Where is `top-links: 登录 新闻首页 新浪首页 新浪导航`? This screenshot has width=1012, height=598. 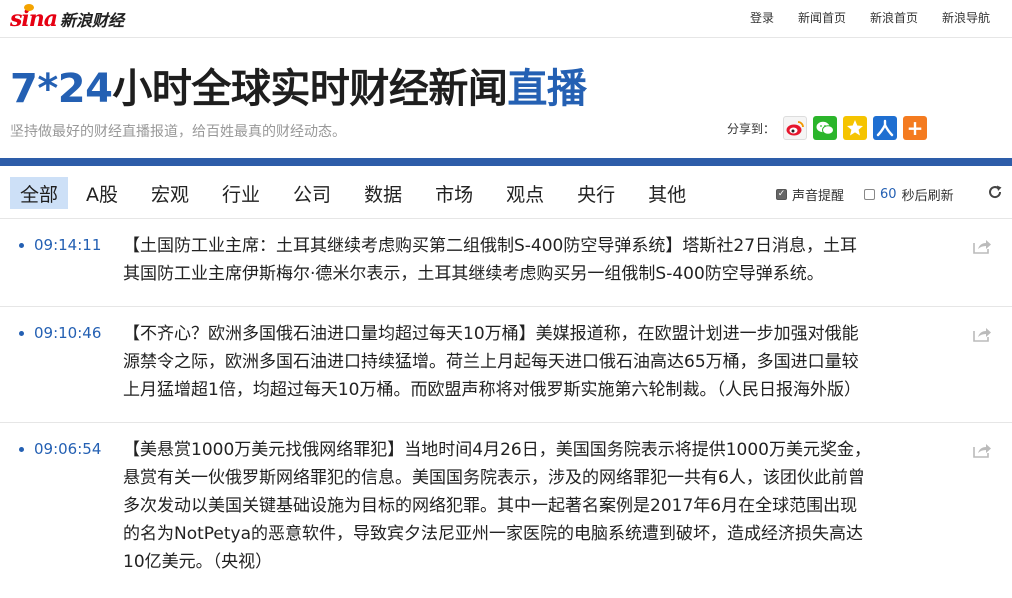 top-links: 登录 新闻首页 新浪首页 新浪导航 is located at coordinates (870, 17).